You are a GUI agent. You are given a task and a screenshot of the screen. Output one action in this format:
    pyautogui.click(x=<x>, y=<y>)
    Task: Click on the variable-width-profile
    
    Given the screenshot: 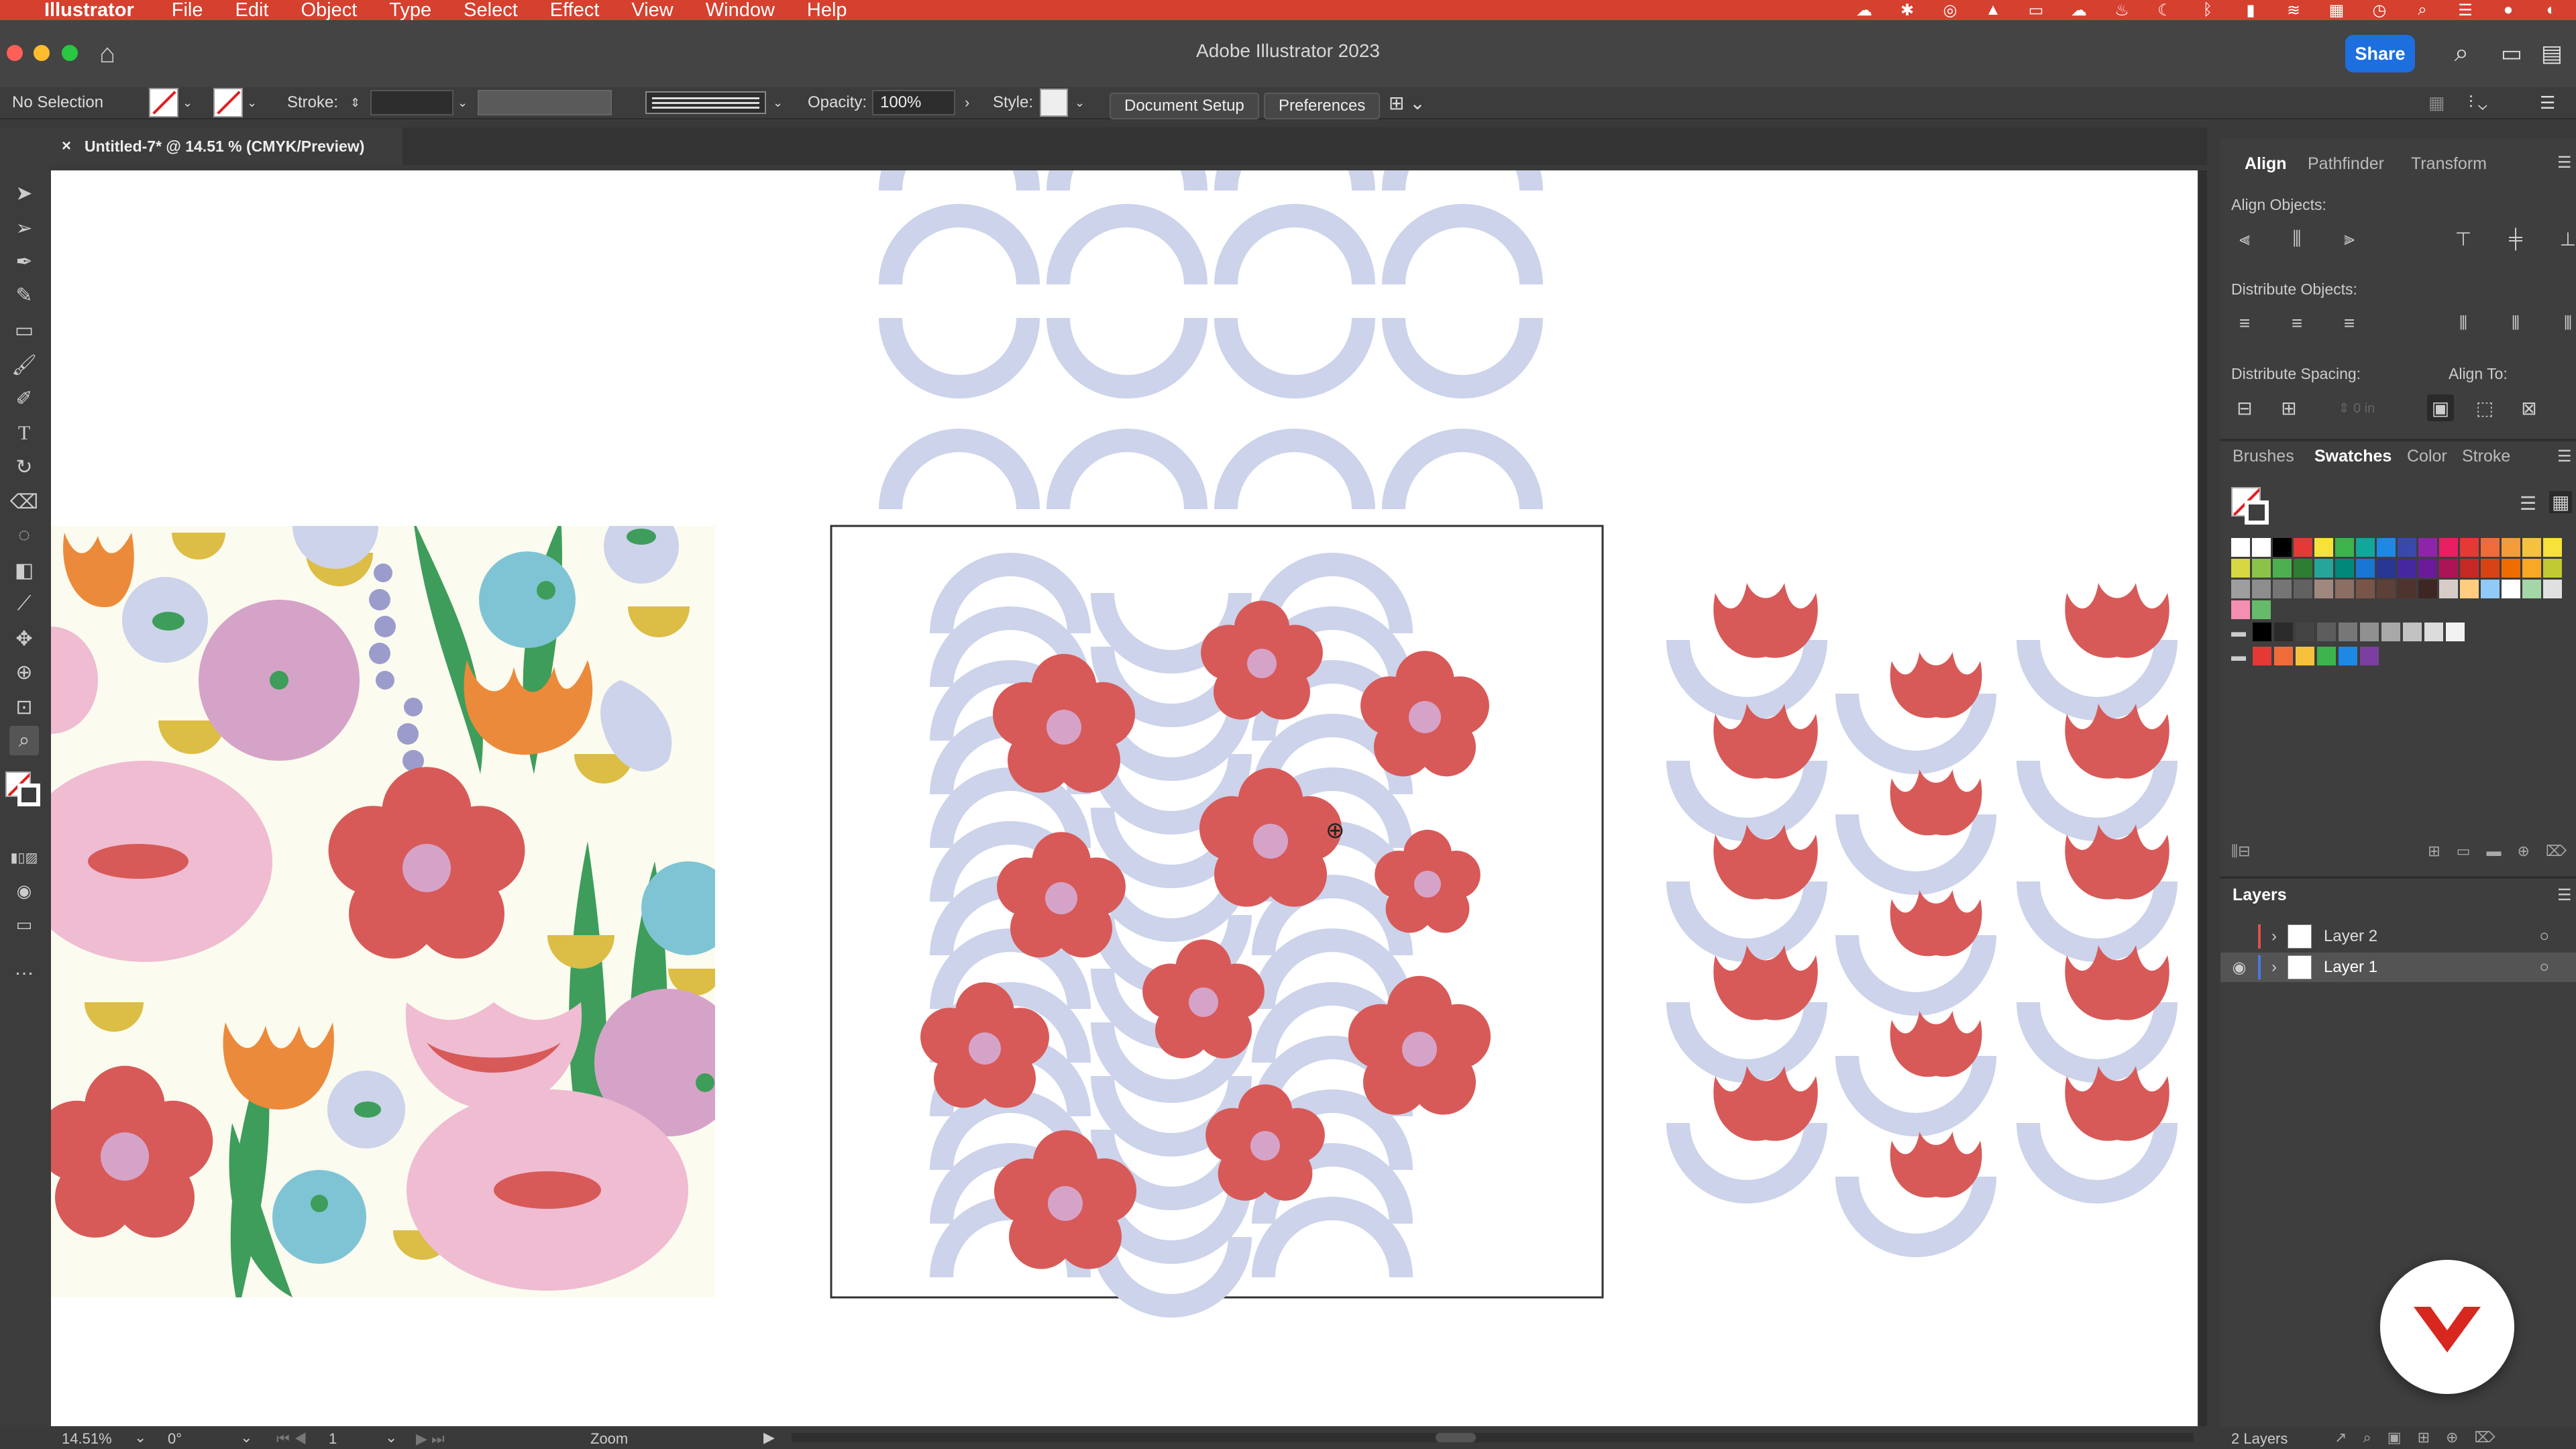 What is the action you would take?
    pyautogui.click(x=545, y=102)
    